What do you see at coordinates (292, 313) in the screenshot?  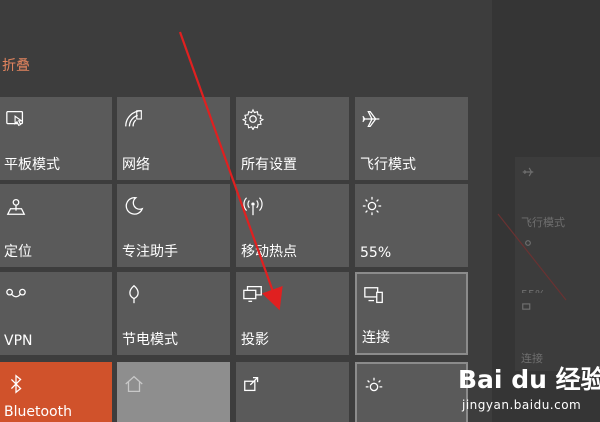 I see `tile-project: 投影` at bounding box center [292, 313].